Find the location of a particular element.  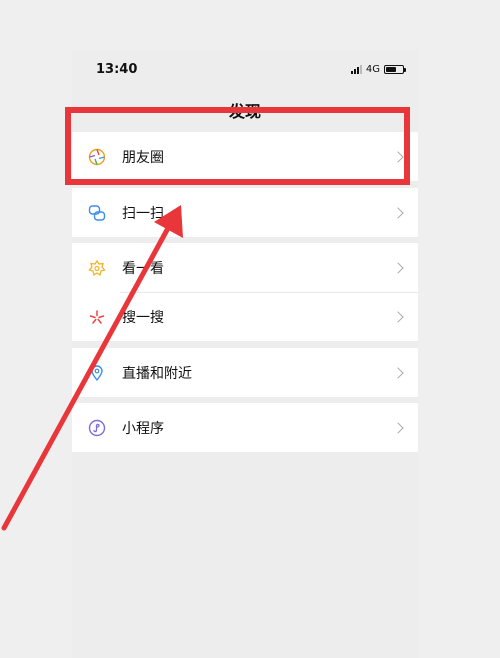

menu-group-mini-programs: 小程序 is located at coordinates (245, 427).